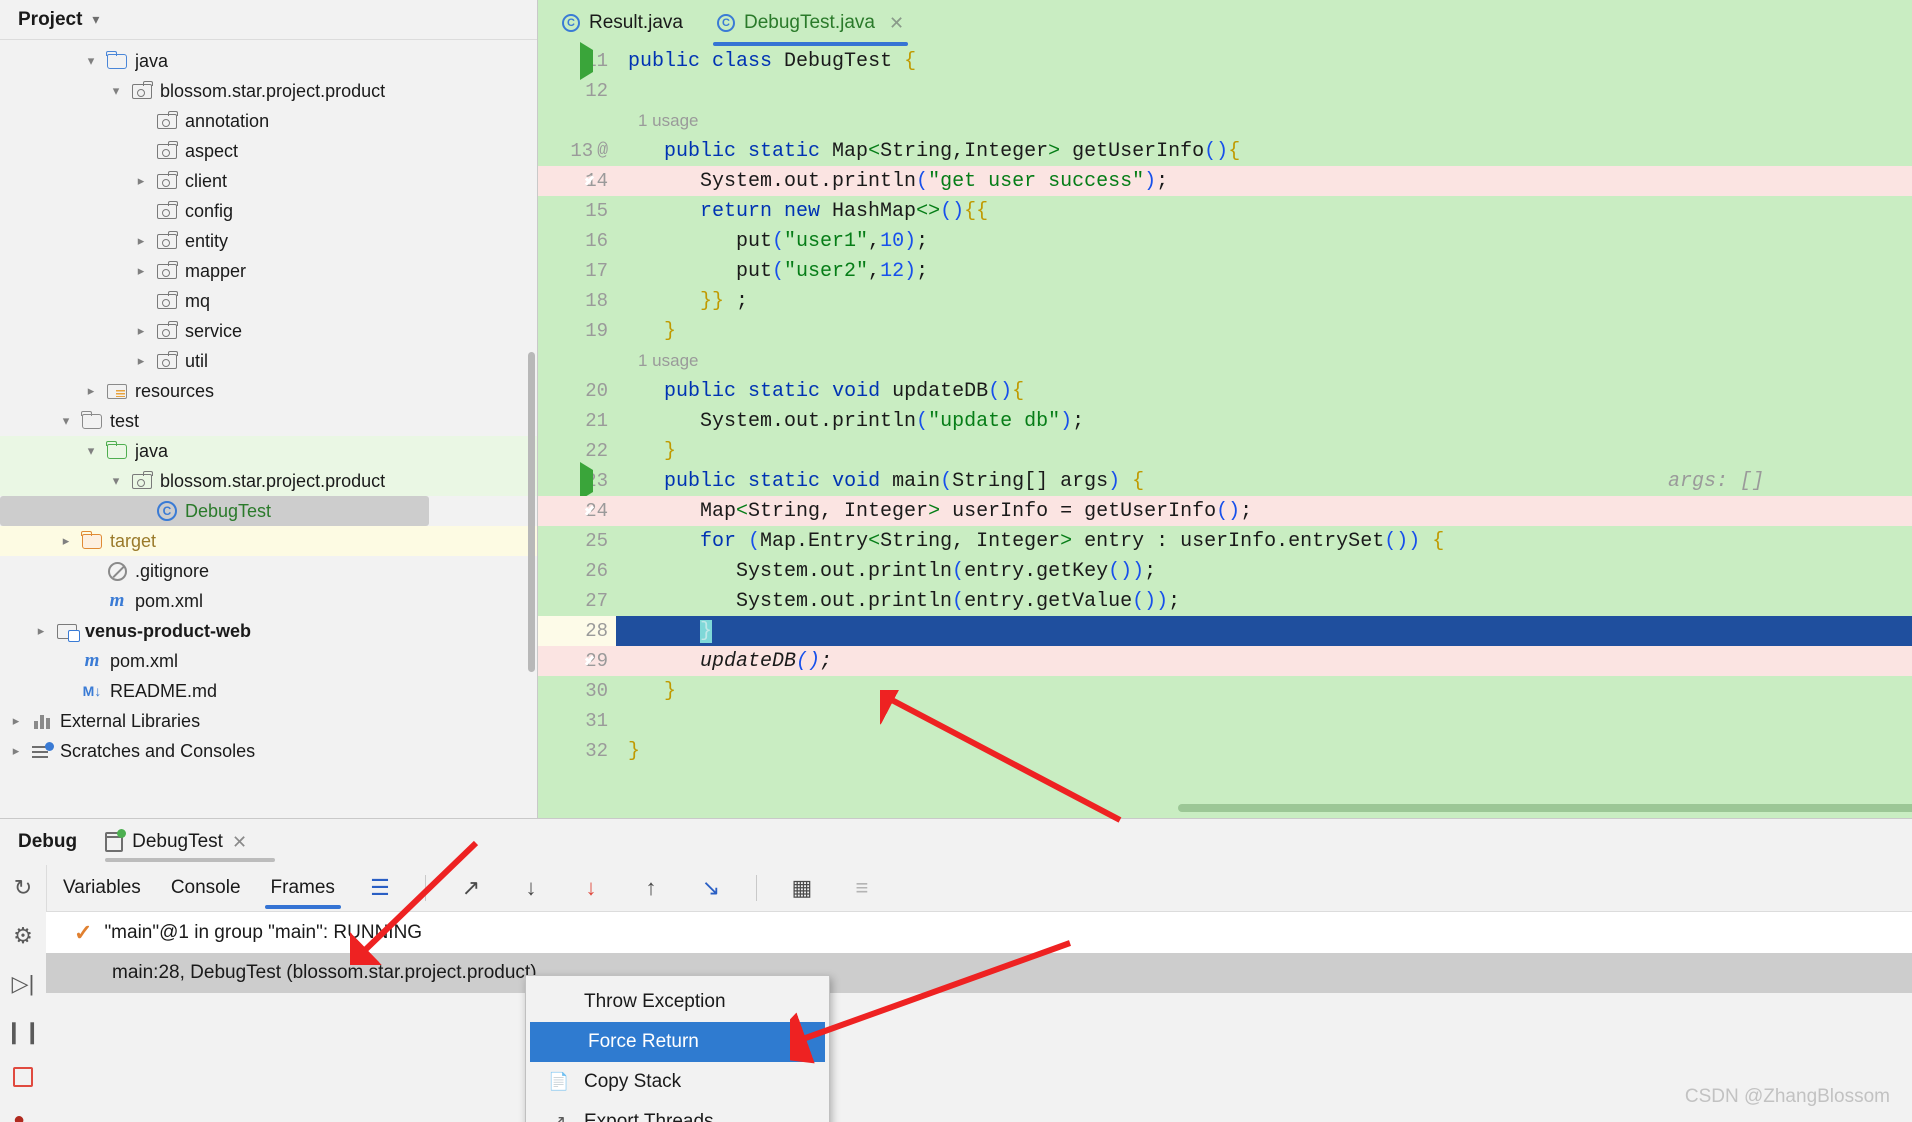 The height and width of the screenshot is (1122, 1912). Describe the element at coordinates (303, 888) in the screenshot. I see `debug-tab-frames: Frames` at that location.